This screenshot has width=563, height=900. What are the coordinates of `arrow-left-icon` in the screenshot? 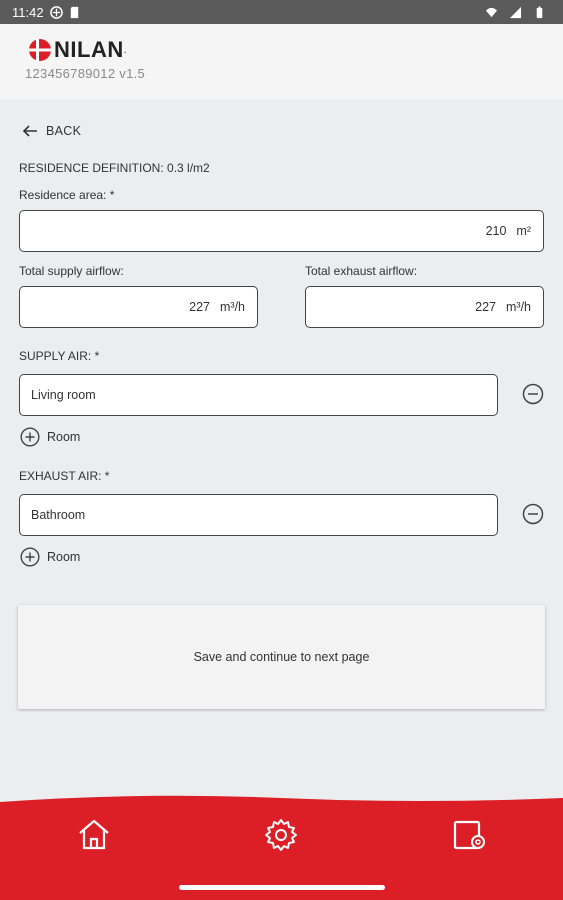 It's located at (29, 131).